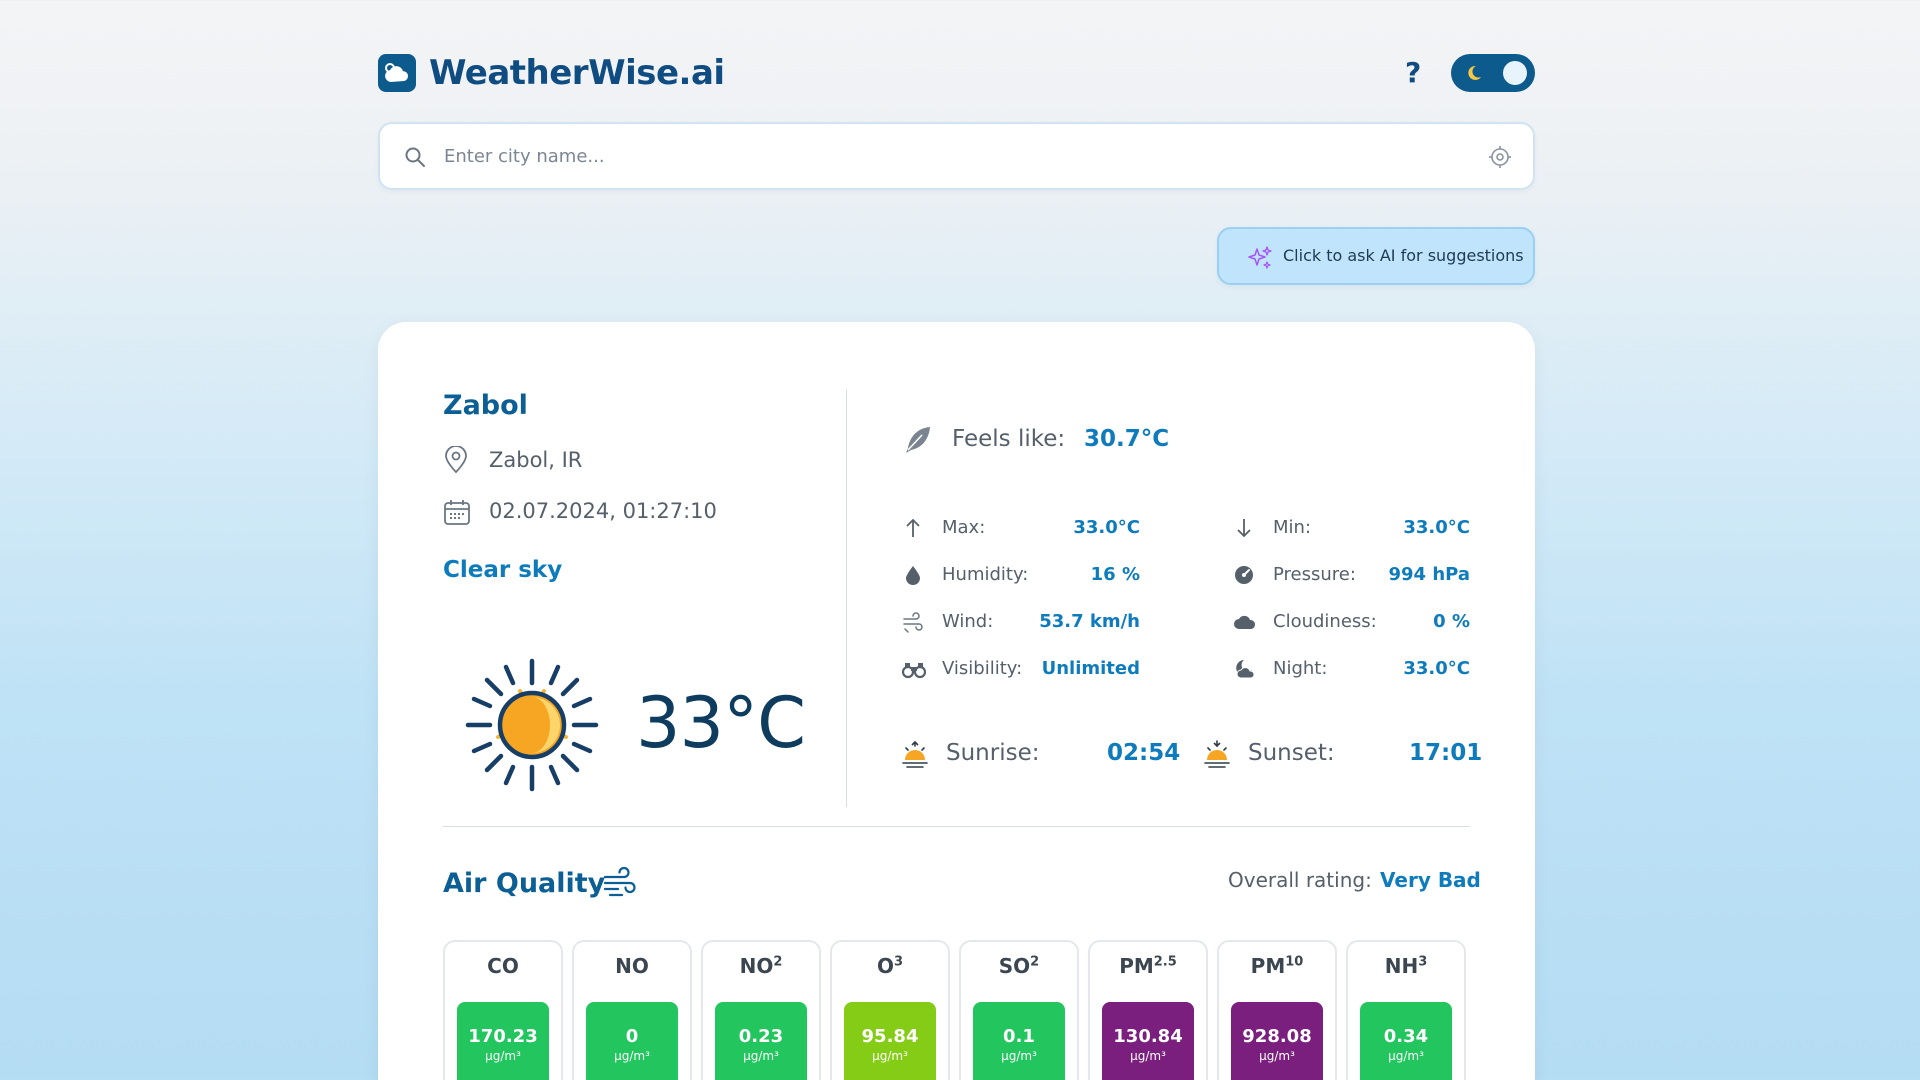 This screenshot has width=1920, height=1080. I want to click on stat-wind-value: 53.7 km/h, so click(1089, 621).